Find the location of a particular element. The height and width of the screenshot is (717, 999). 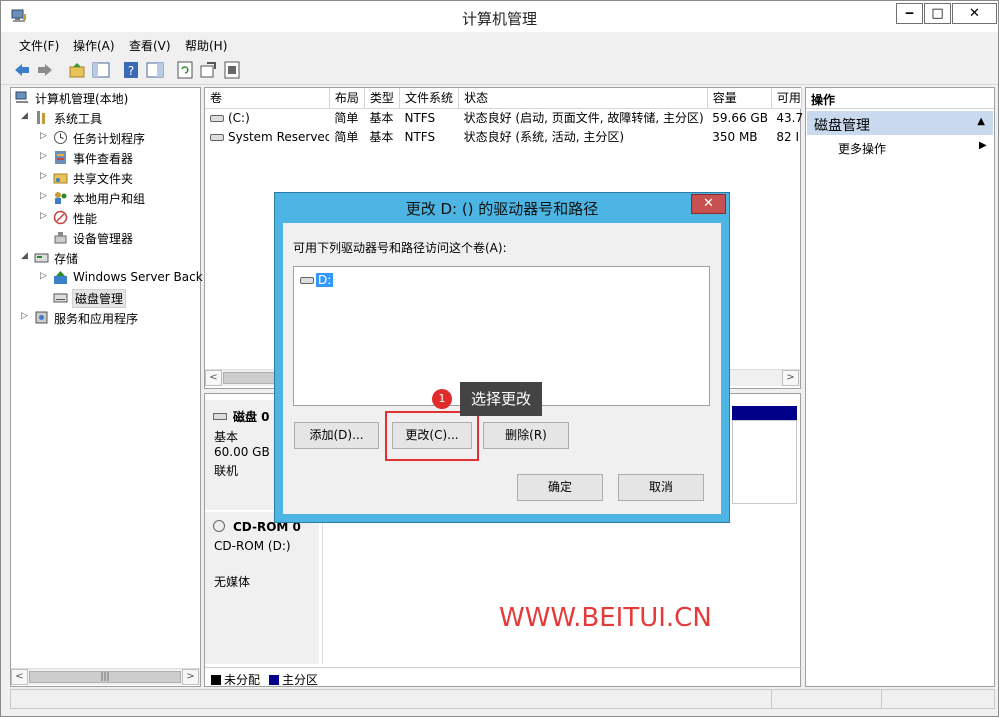

menu-help: 帮助(H) is located at coordinates (206, 45).